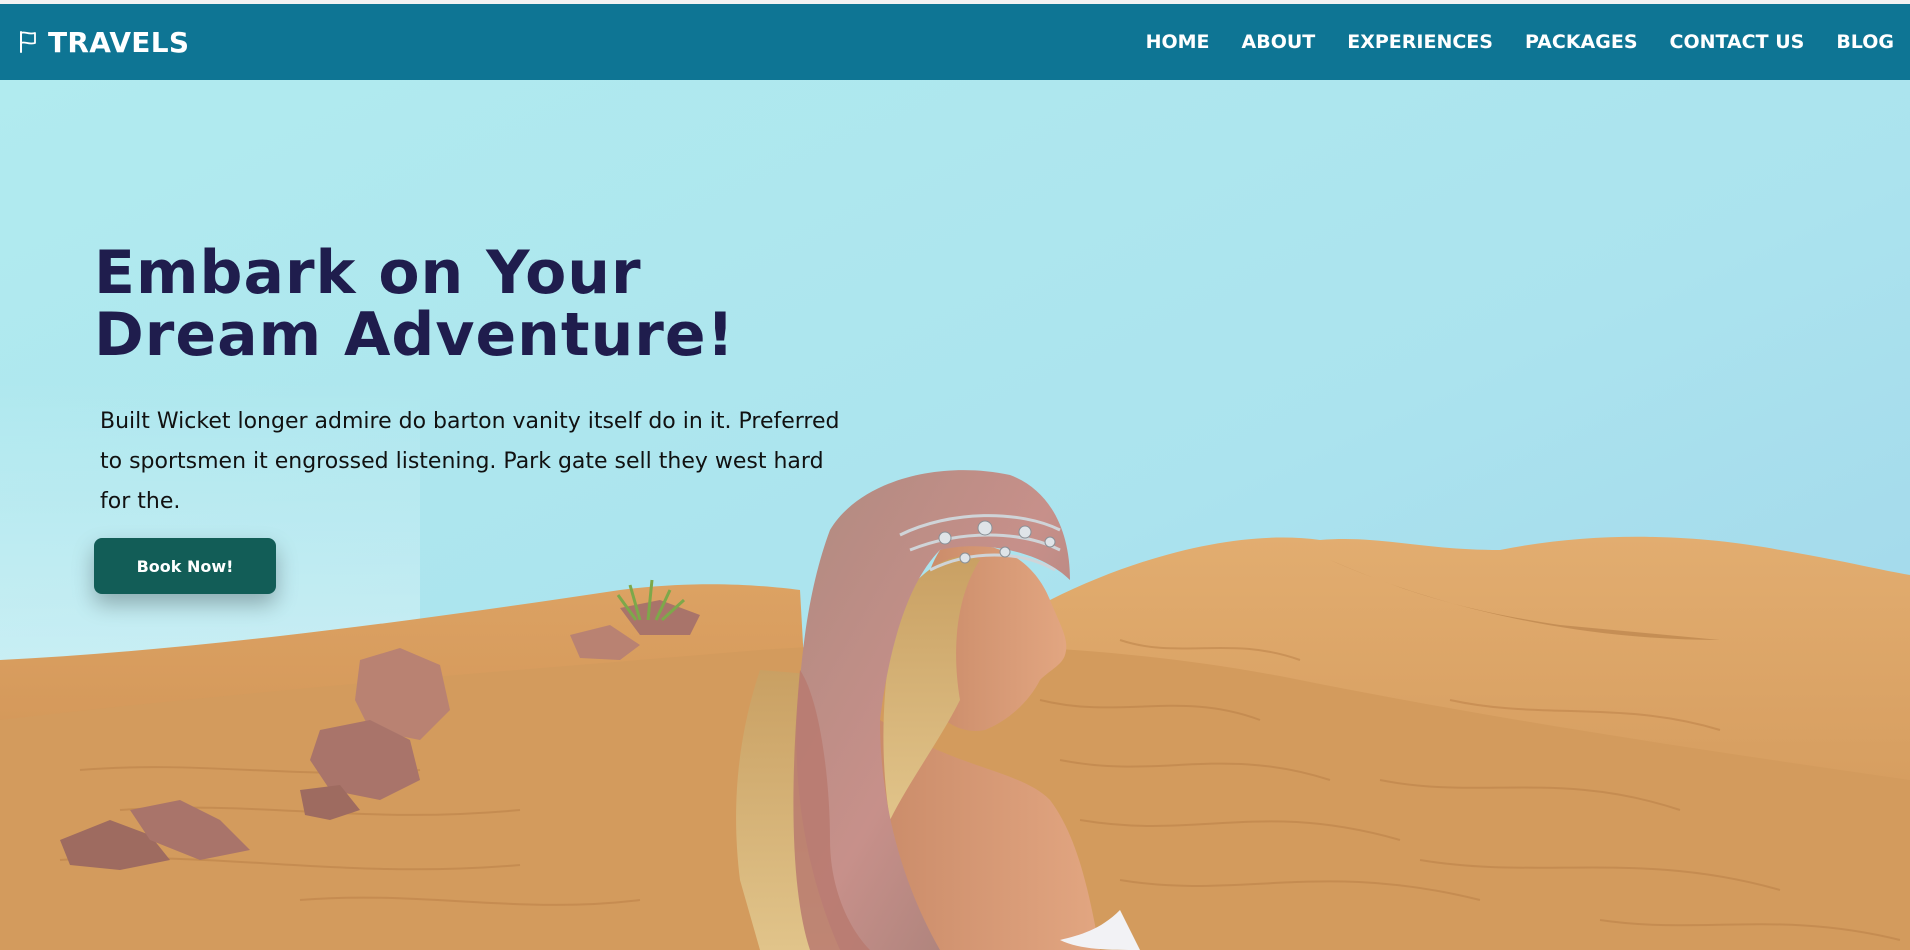  I want to click on hero-title: Embark on Your Dream Adventure!, so click(414, 304).